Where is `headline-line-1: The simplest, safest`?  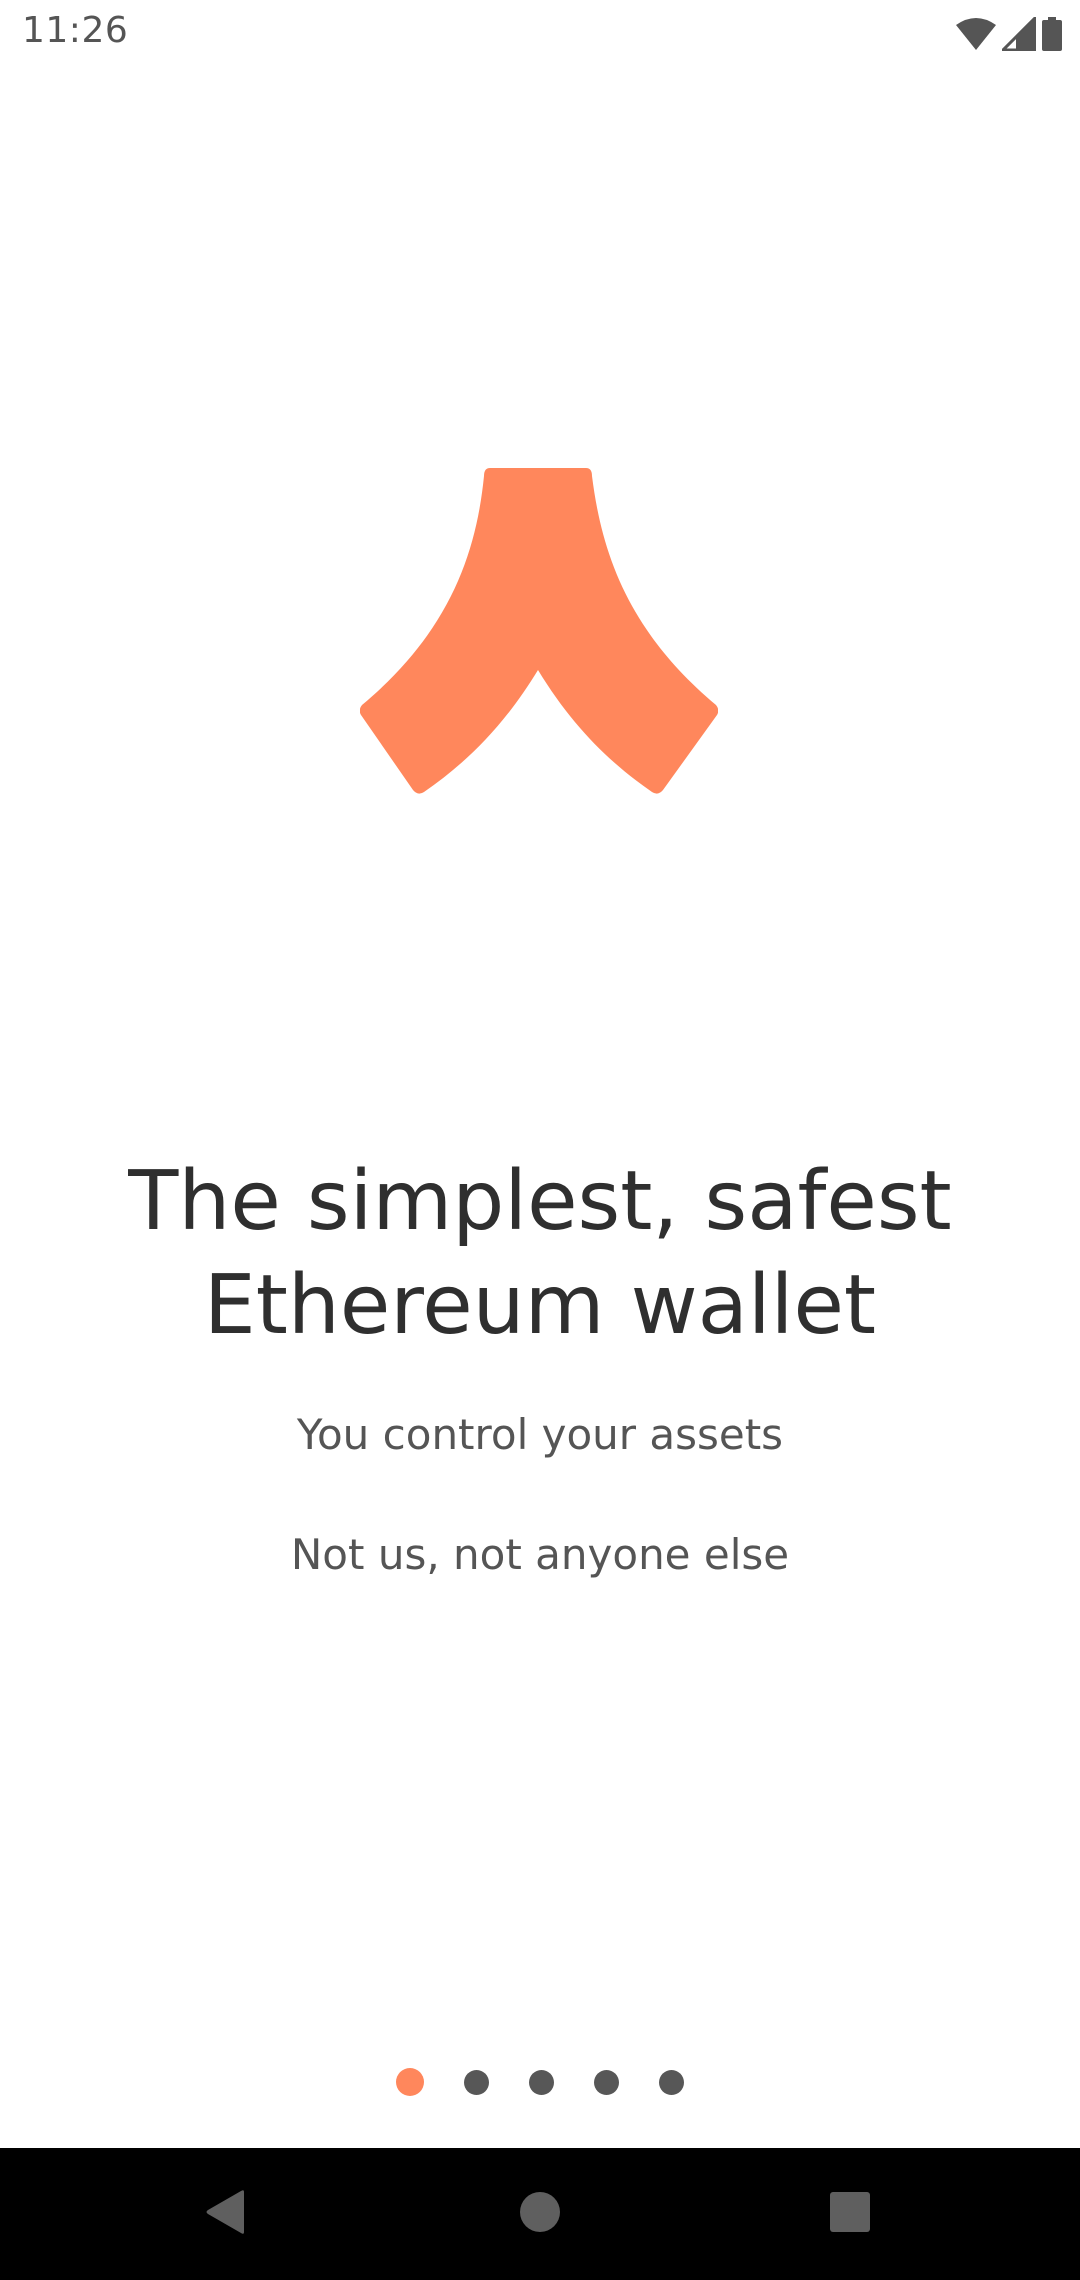 headline-line-1: The simplest, safest is located at coordinates (540, 1201).